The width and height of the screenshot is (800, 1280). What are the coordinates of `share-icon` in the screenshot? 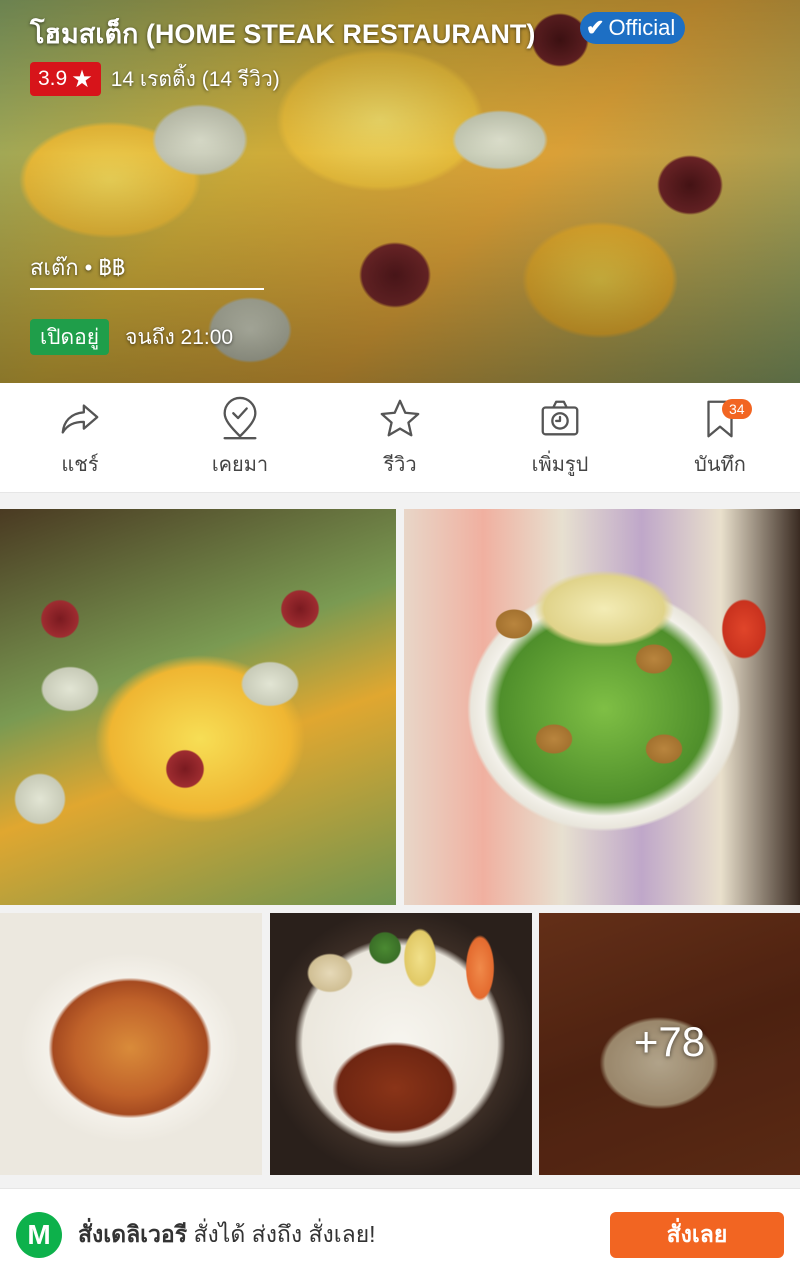 It's located at (80, 418).